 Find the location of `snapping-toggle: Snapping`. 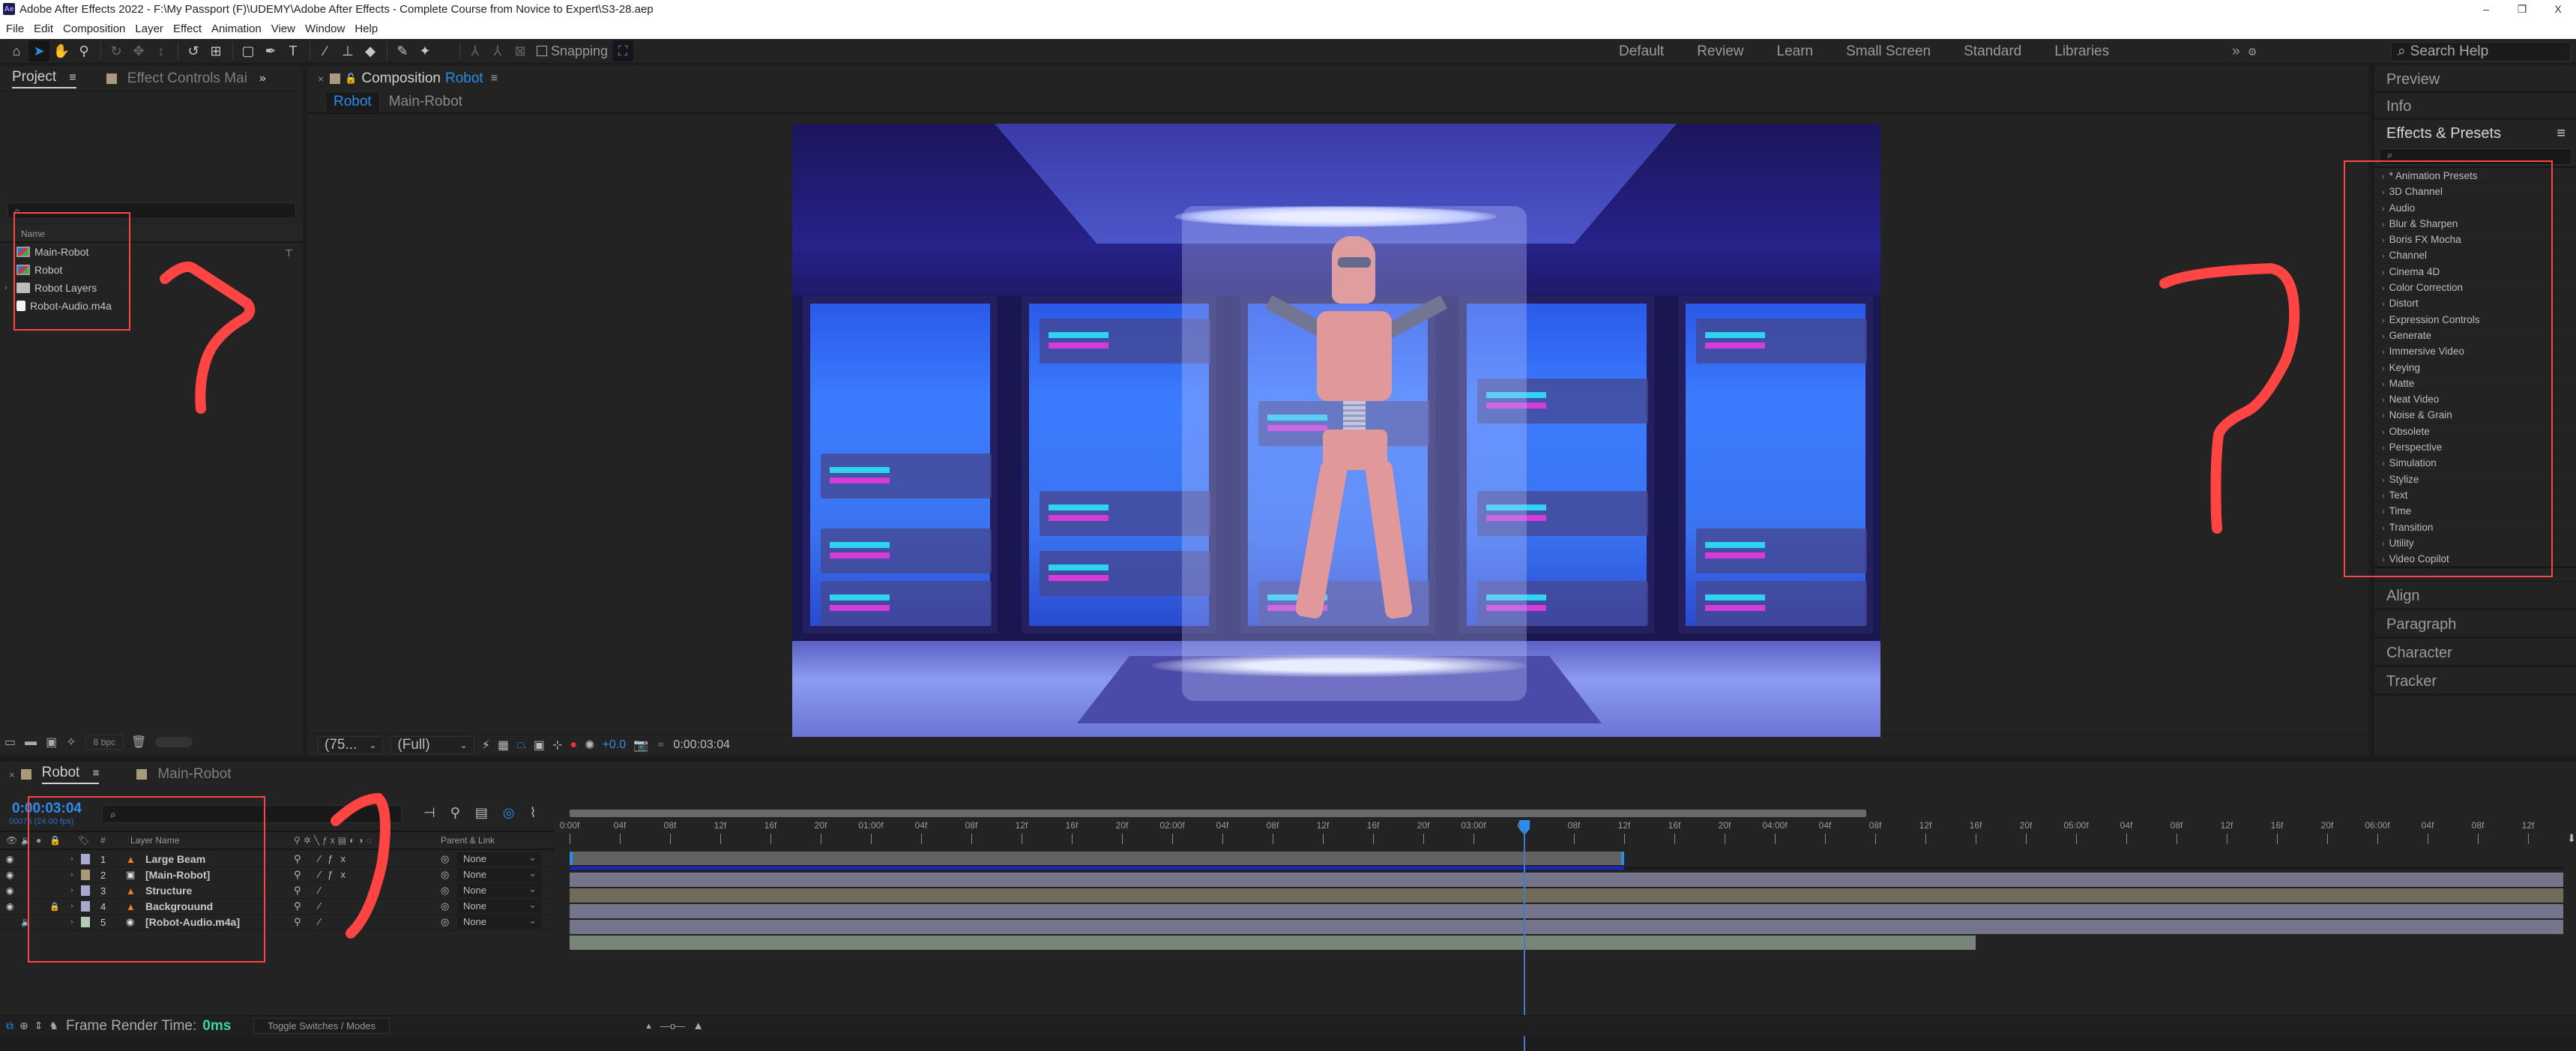

snapping-toggle: Snapping is located at coordinates (573, 51).